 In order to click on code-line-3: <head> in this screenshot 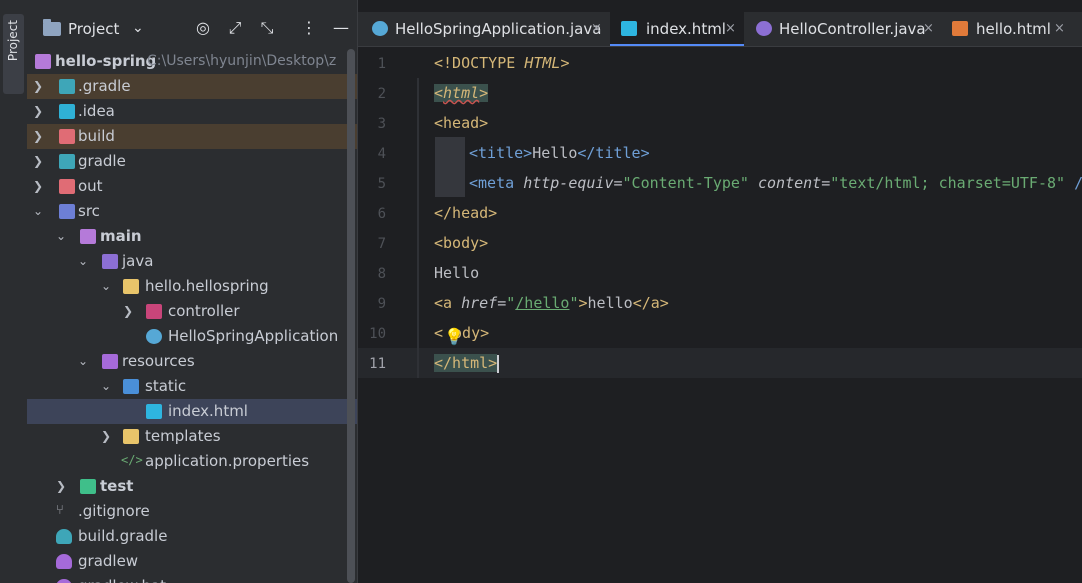, I will do `click(461, 123)`.